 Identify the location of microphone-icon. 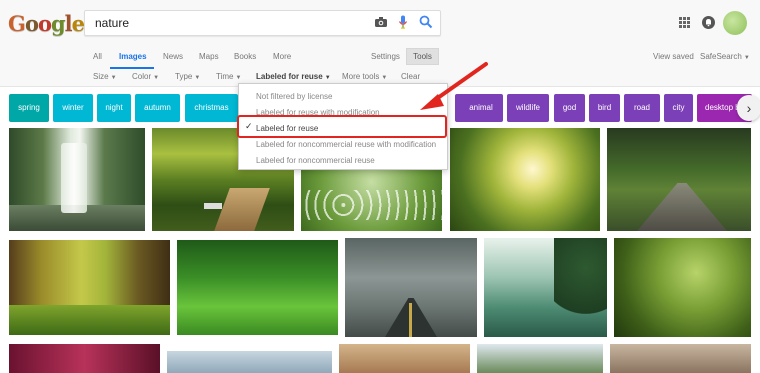
(403, 22).